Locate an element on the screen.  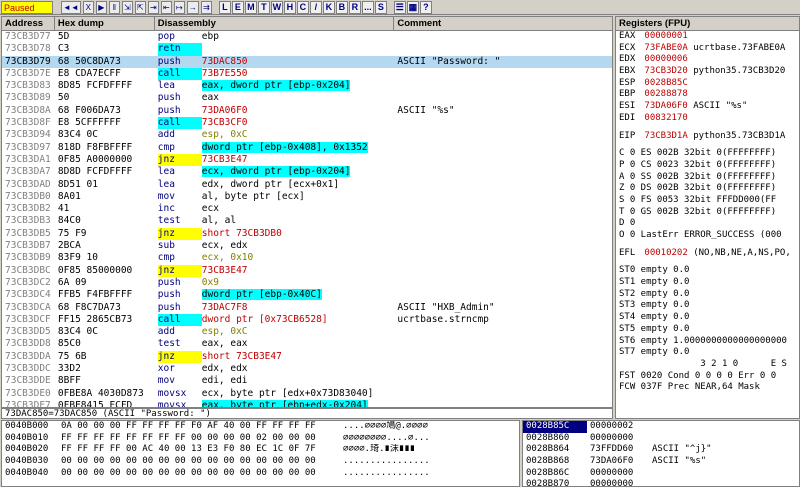
window-button-e: E is located at coordinates (237, 7).